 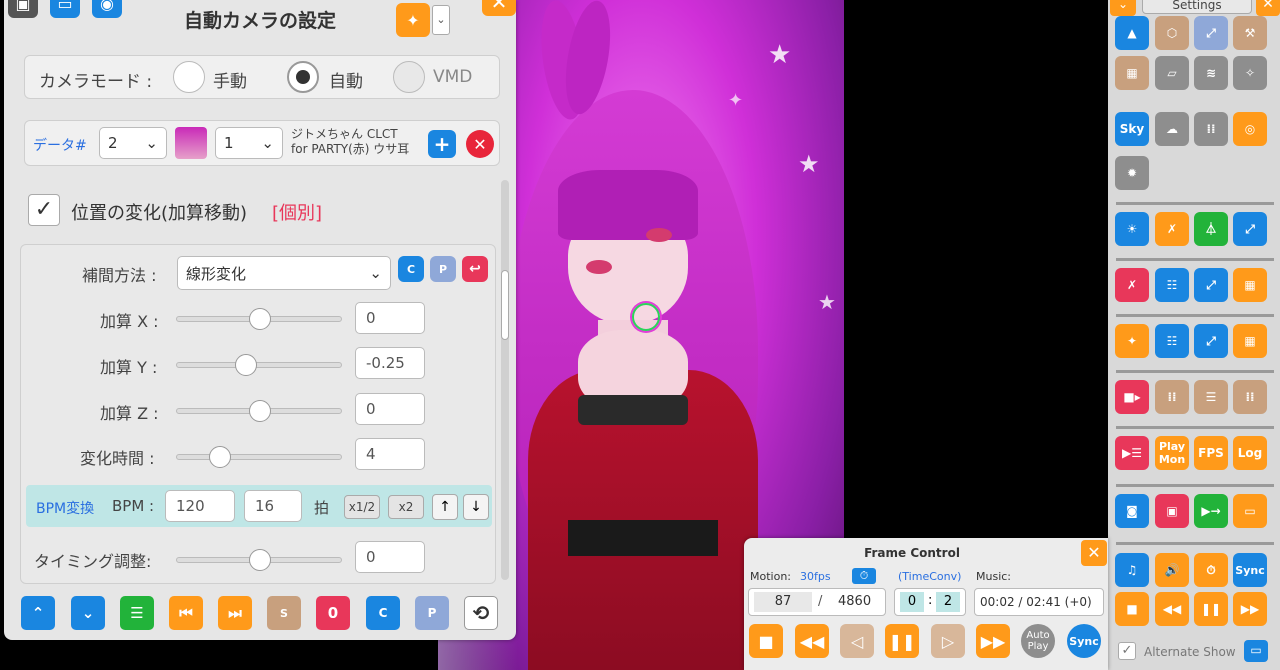 What do you see at coordinates (1250, 73) in the screenshot?
I see `sparkles-icon: ✧` at bounding box center [1250, 73].